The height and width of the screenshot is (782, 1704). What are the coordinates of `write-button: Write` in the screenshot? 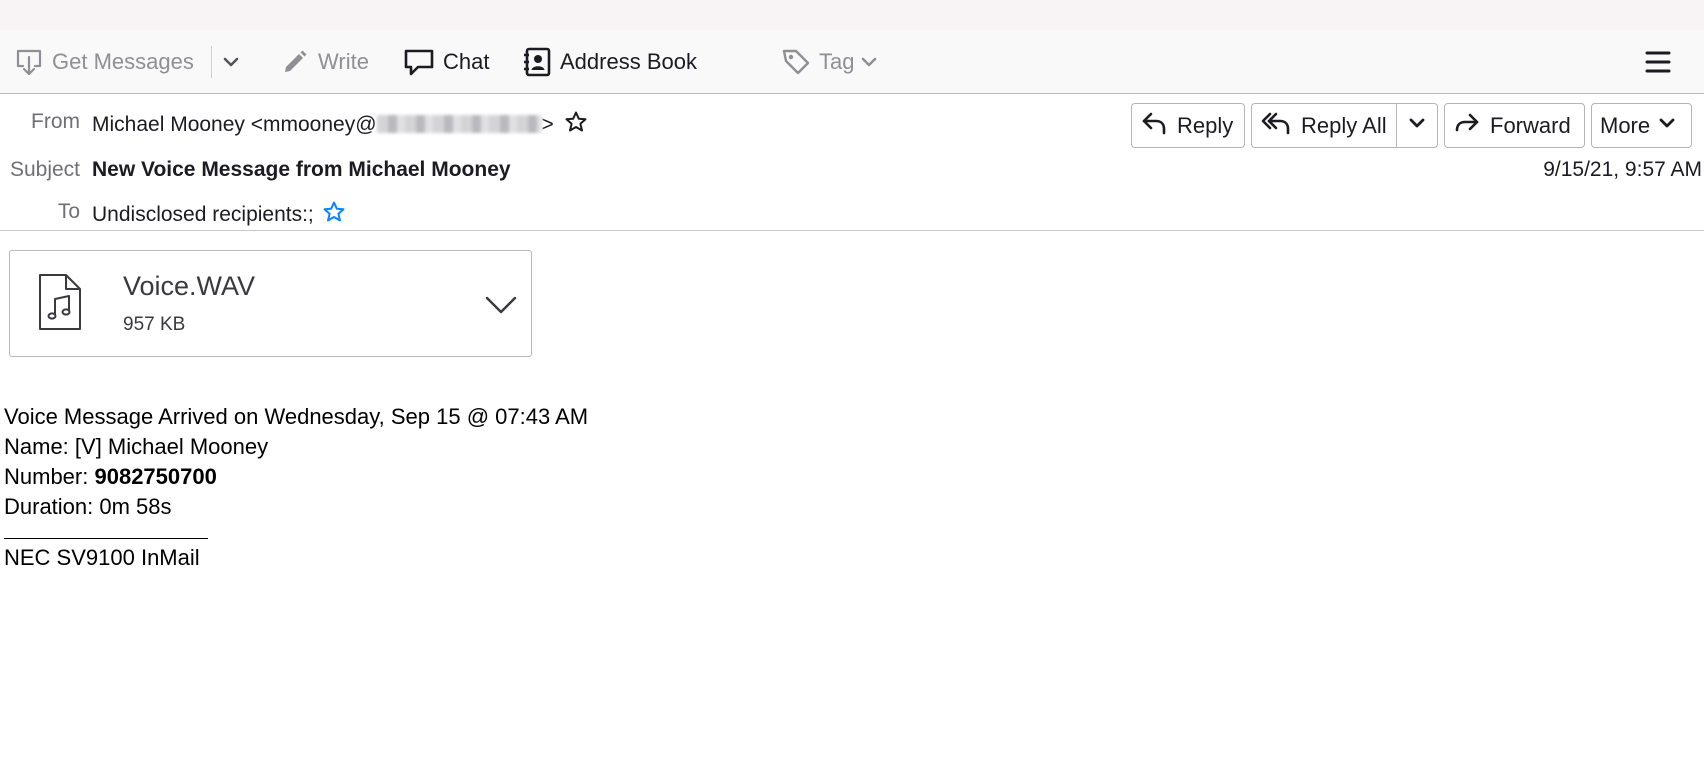 It's located at (324, 62).